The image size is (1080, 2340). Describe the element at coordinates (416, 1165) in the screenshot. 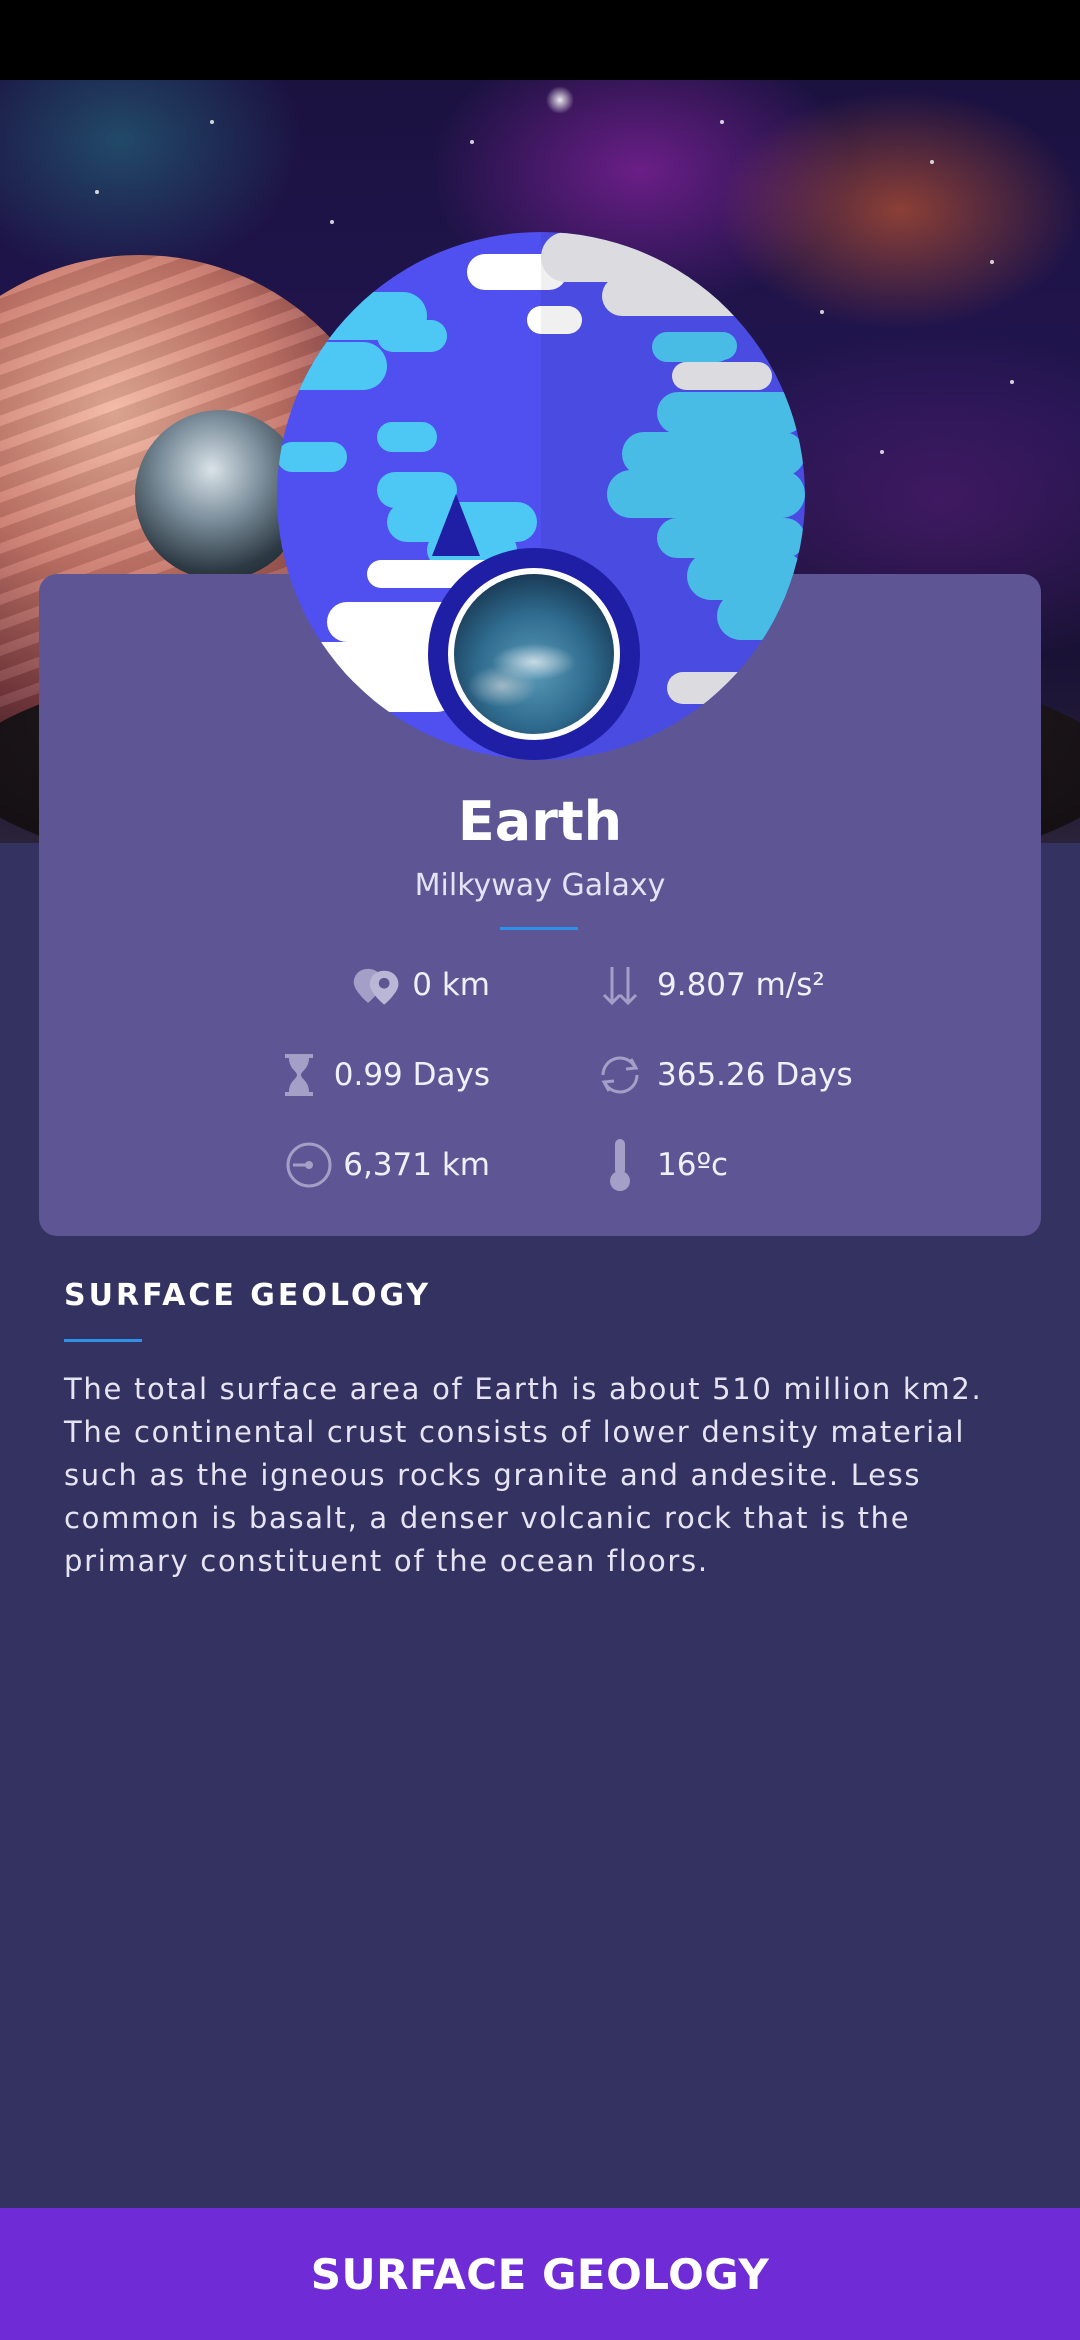

I see `stat-radius-value: 6,371 km` at that location.